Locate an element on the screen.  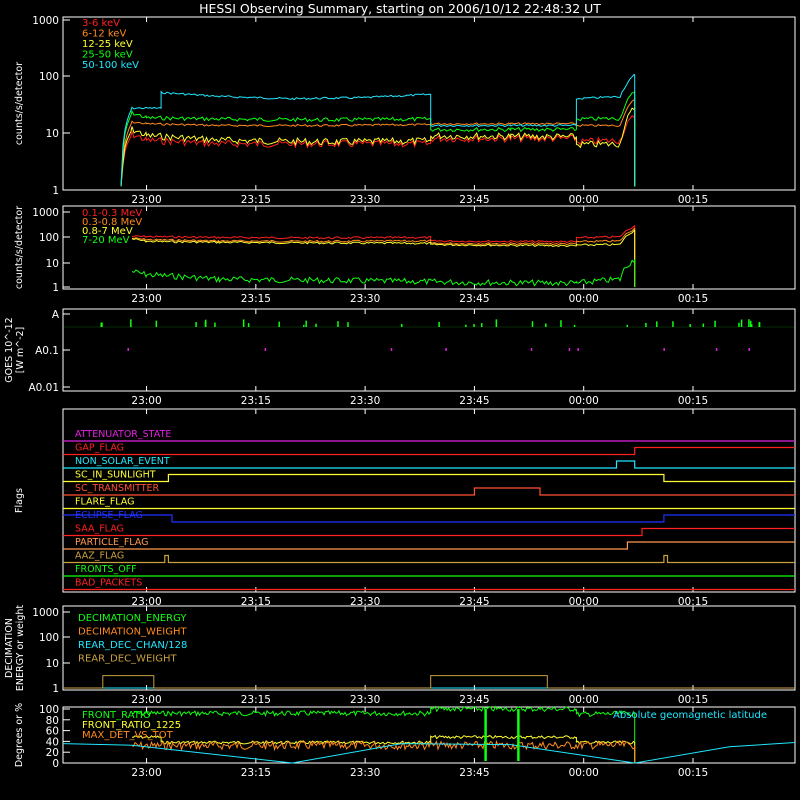
flag-label: BAD_PACKETS is located at coordinates (108, 583).